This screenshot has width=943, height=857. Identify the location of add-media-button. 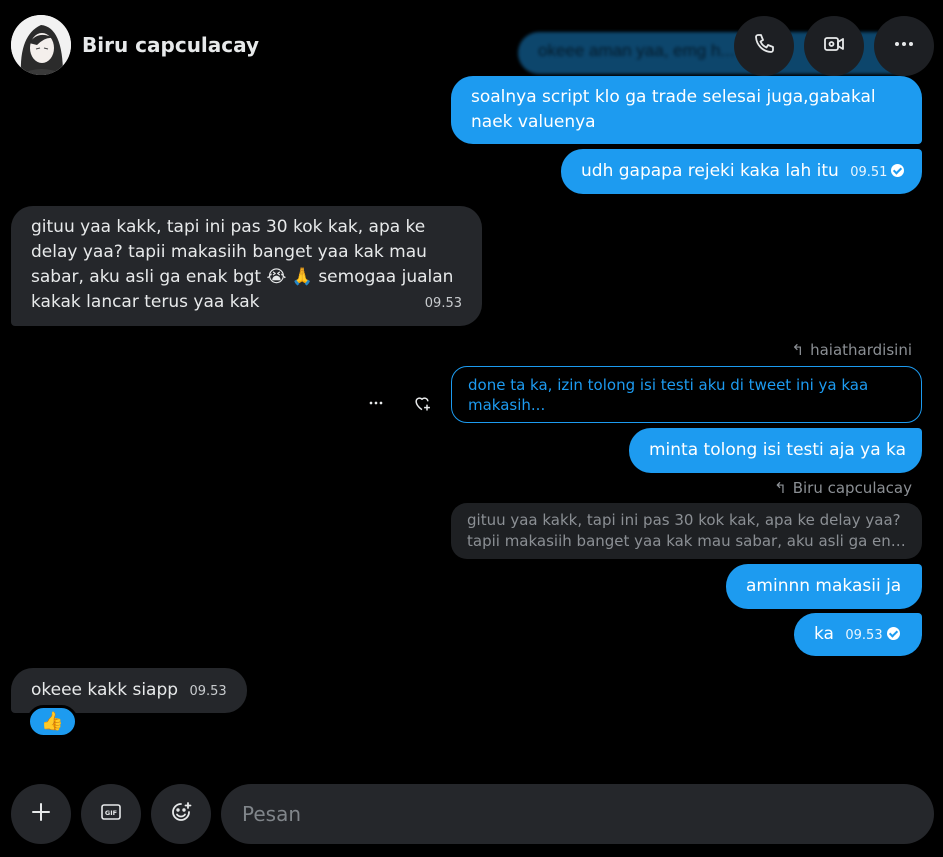
(41, 814).